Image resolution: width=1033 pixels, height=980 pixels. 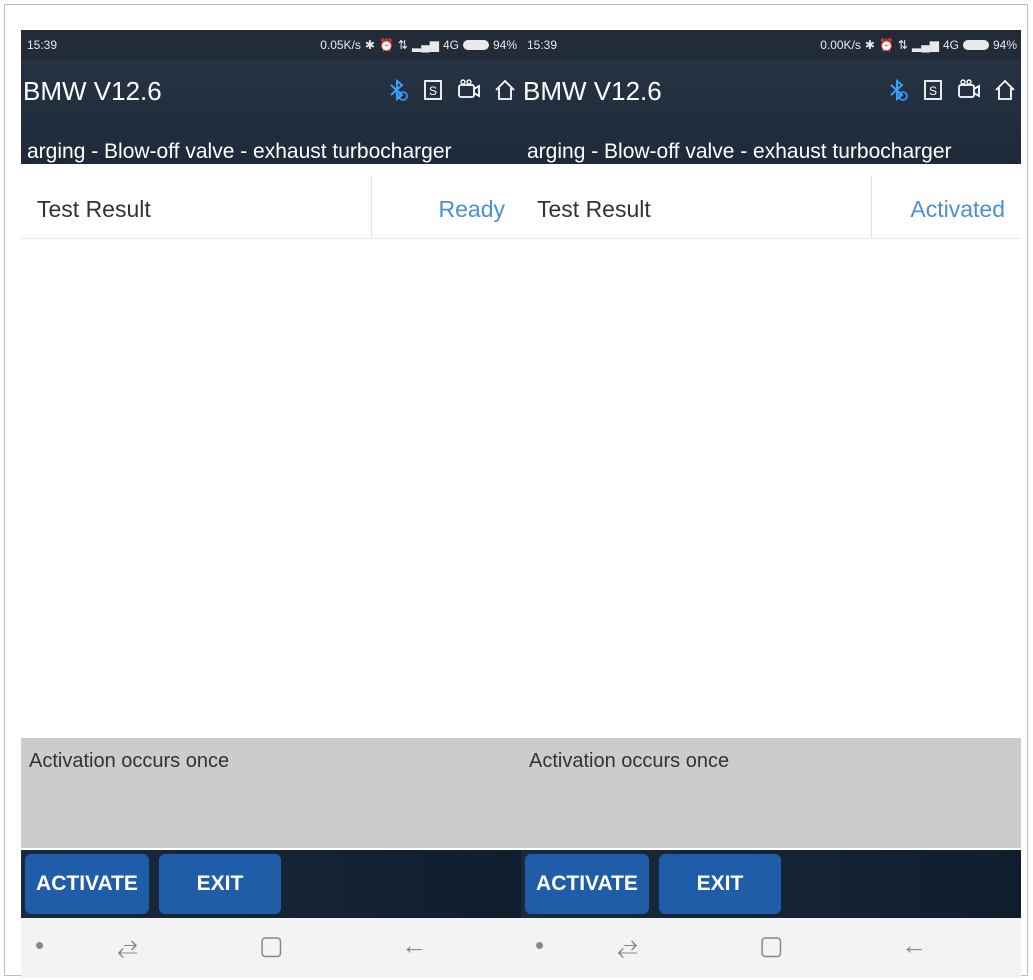 What do you see at coordinates (271, 45) in the screenshot?
I see `status-bar: 15:39 0.05K/s ✱ ⏰ ⇅ ▂▄▆ 4G 94%` at bounding box center [271, 45].